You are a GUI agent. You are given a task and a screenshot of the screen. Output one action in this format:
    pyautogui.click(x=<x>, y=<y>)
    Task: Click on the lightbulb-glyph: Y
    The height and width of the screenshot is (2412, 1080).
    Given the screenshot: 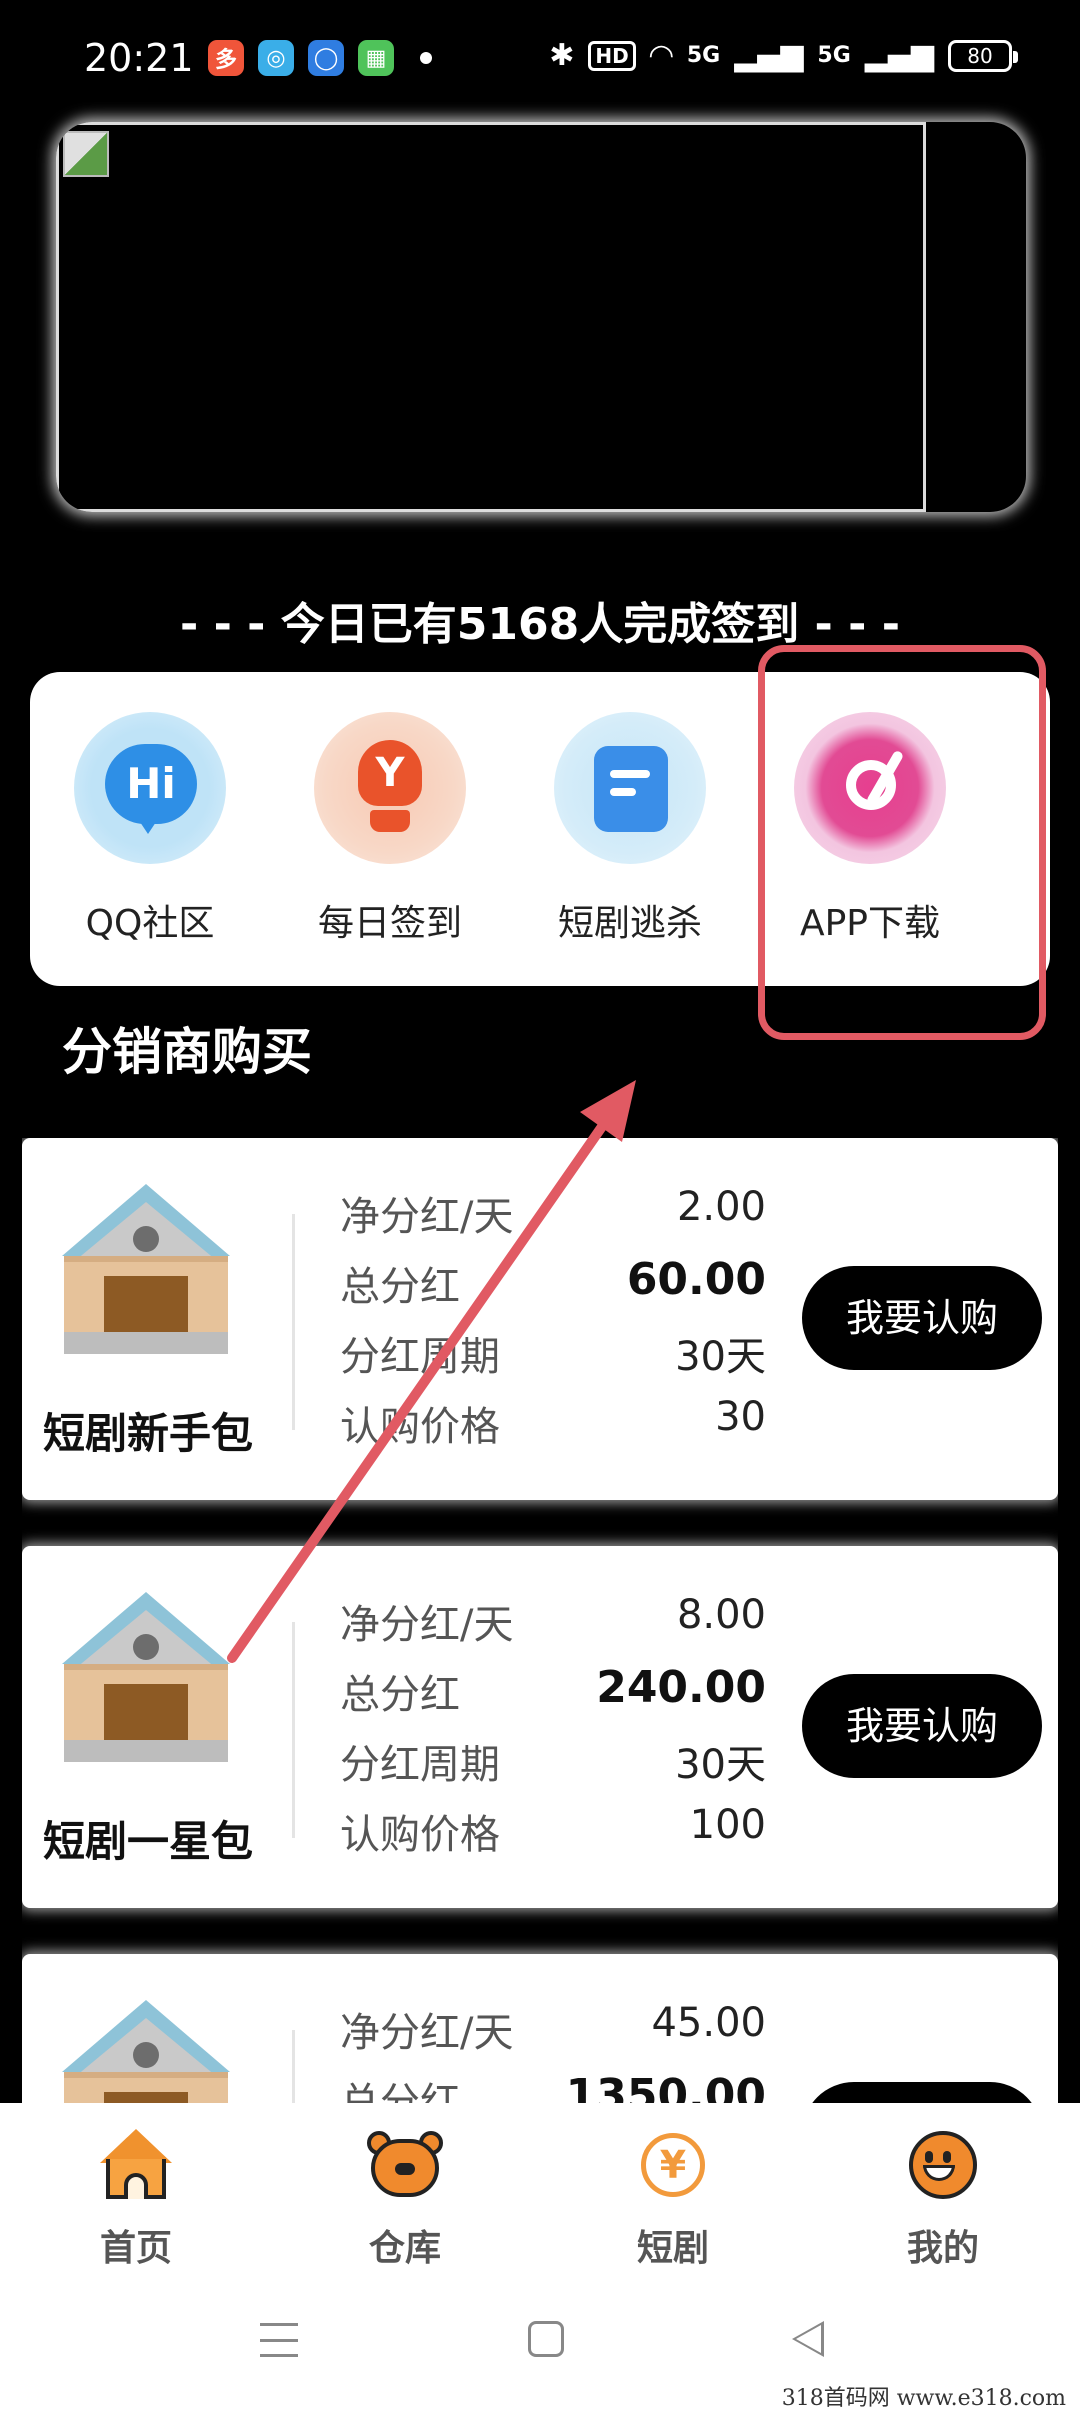 What is the action you would take?
    pyautogui.click(x=390, y=773)
    